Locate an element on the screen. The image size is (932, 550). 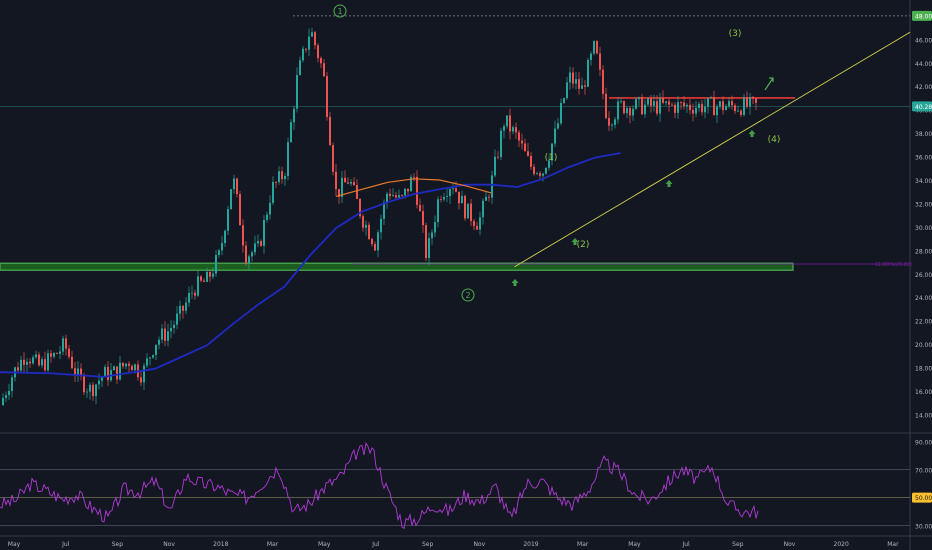
time-tick-label: Jul is located at coordinates (685, 544).